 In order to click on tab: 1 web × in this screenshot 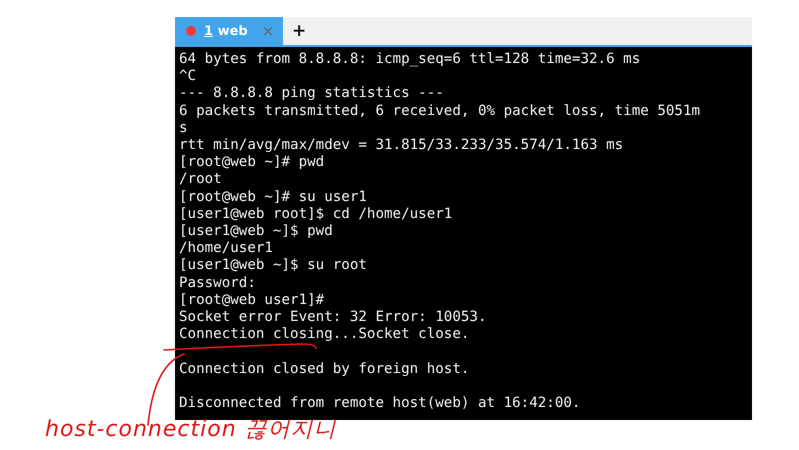, I will do `click(229, 31)`.